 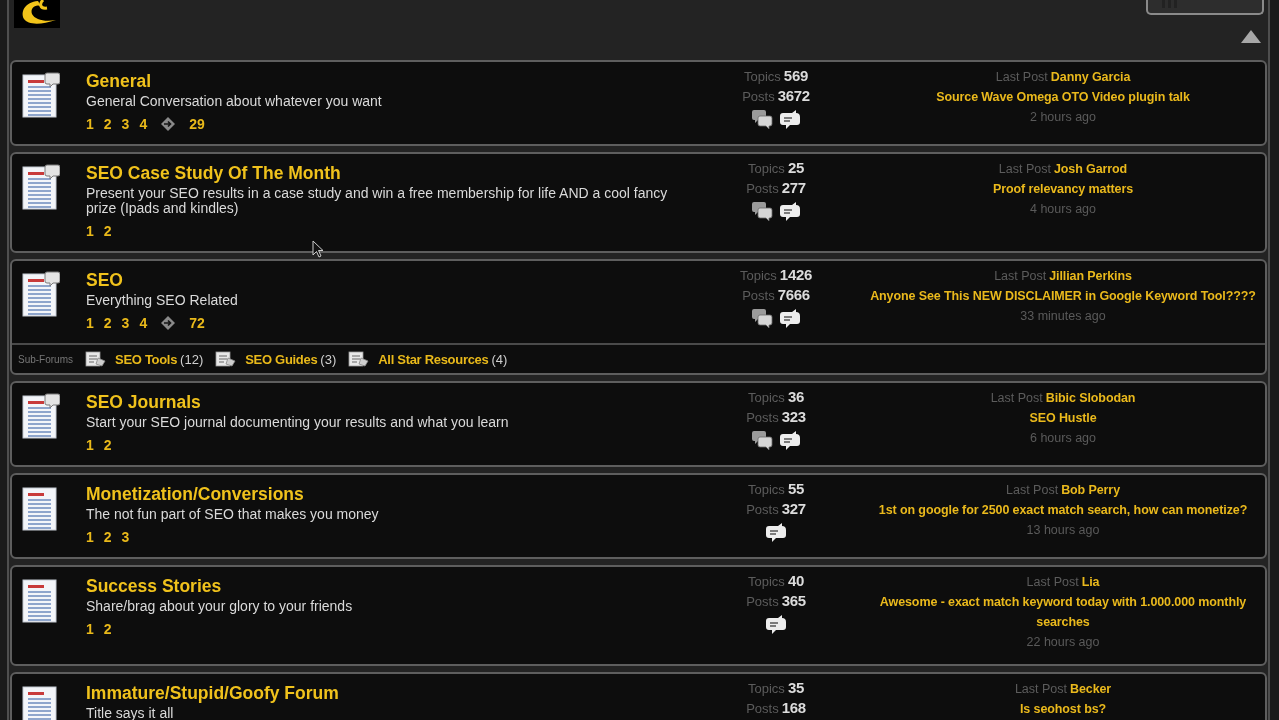 What do you see at coordinates (234, 101) in the screenshot?
I see `forum-description: General Conversation about whatever you want` at bounding box center [234, 101].